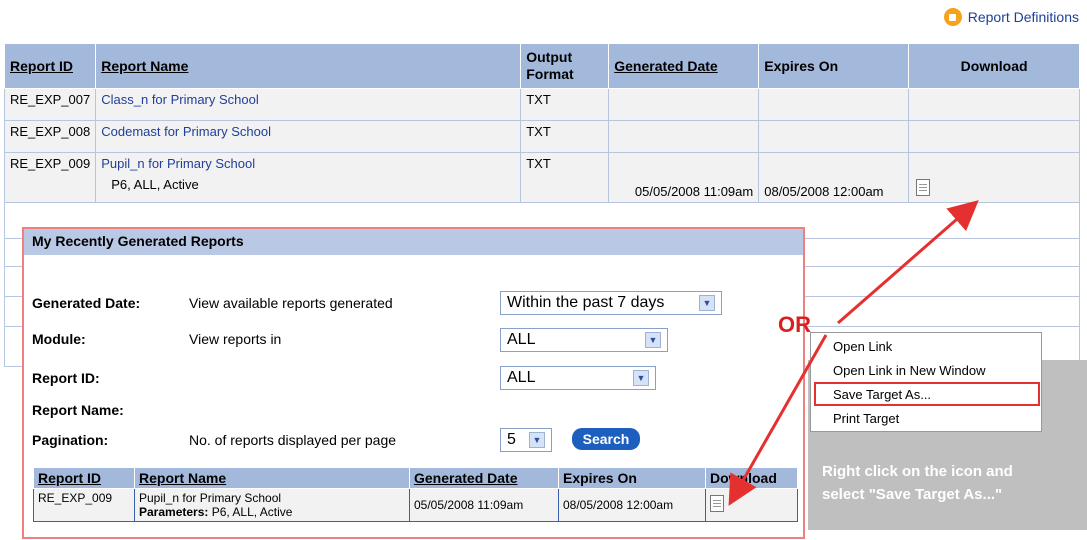 The height and width of the screenshot is (540, 1087). What do you see at coordinates (778, 420) in the screenshot?
I see `arrow-to-panel-download` at bounding box center [778, 420].